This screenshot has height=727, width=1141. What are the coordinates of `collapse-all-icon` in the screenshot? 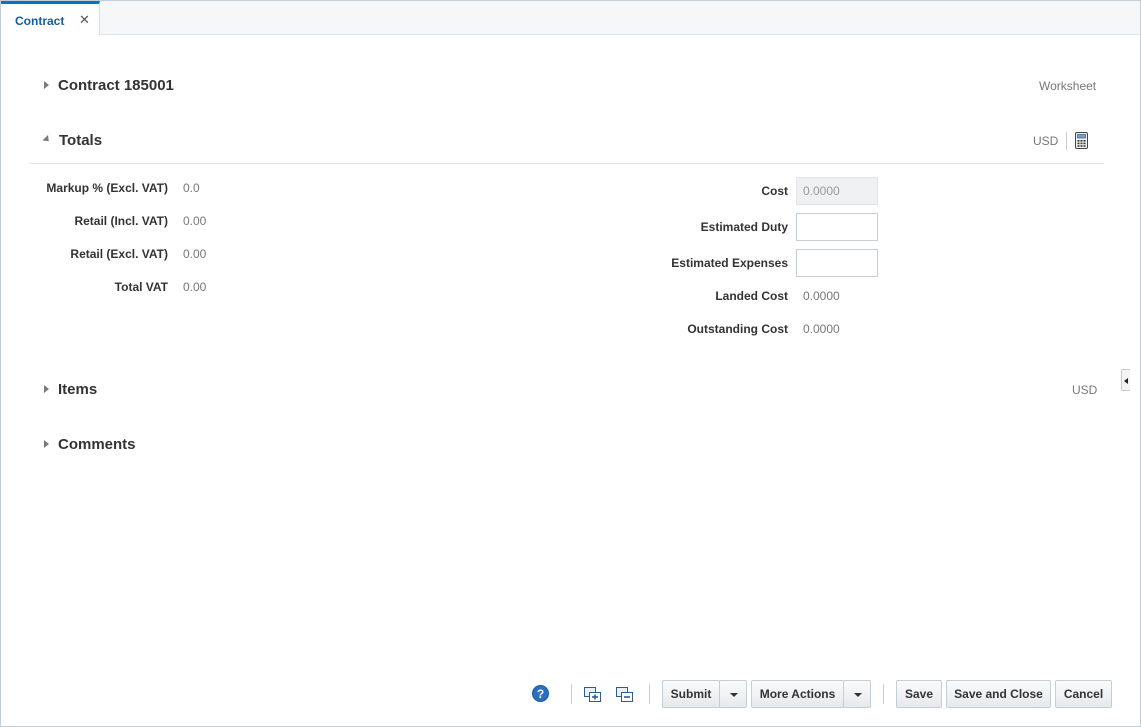 It's located at (625, 695).